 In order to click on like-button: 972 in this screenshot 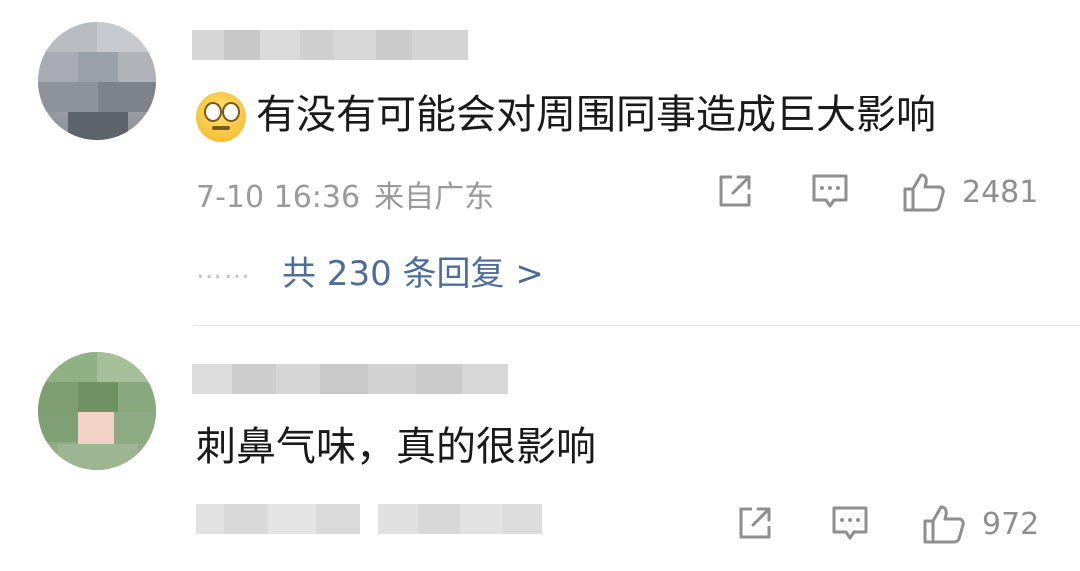, I will do `click(980, 524)`.